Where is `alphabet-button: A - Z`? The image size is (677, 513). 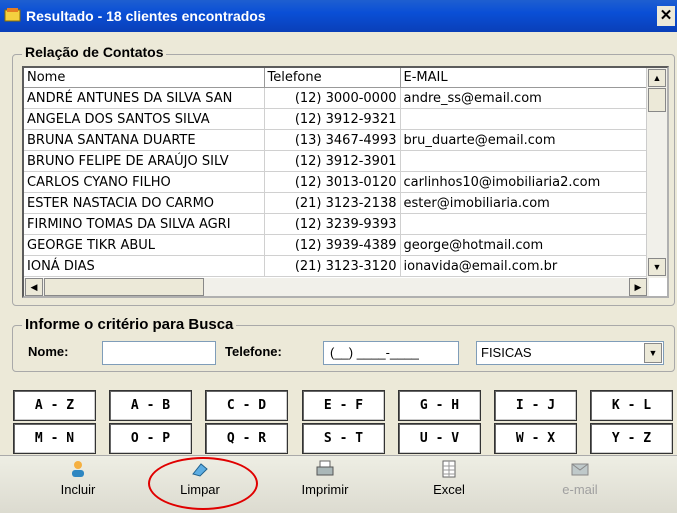 alphabet-button: A - Z is located at coordinates (54, 405).